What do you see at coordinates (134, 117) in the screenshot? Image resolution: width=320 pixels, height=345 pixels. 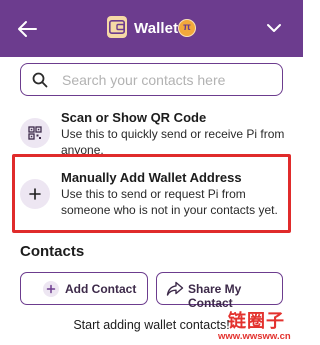 I see `qr-option-title: Scan or Show QR Code` at bounding box center [134, 117].